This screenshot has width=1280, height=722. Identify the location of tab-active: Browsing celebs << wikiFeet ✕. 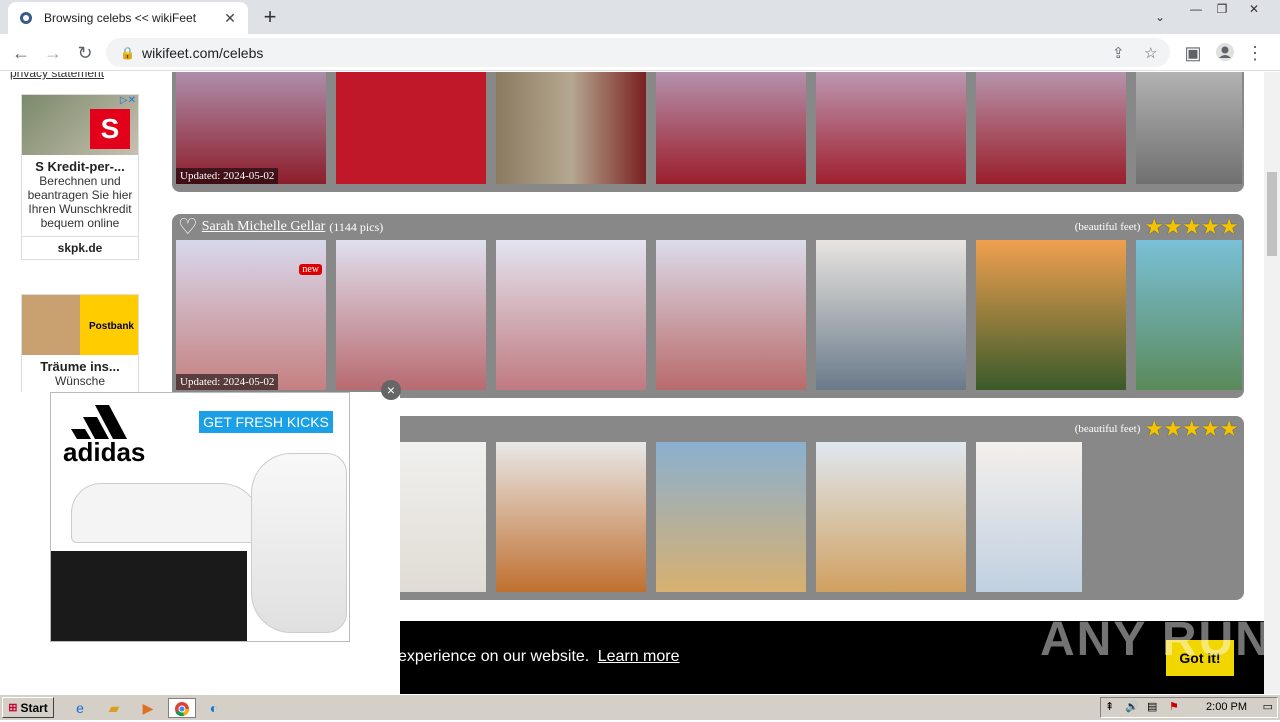
(128, 18).